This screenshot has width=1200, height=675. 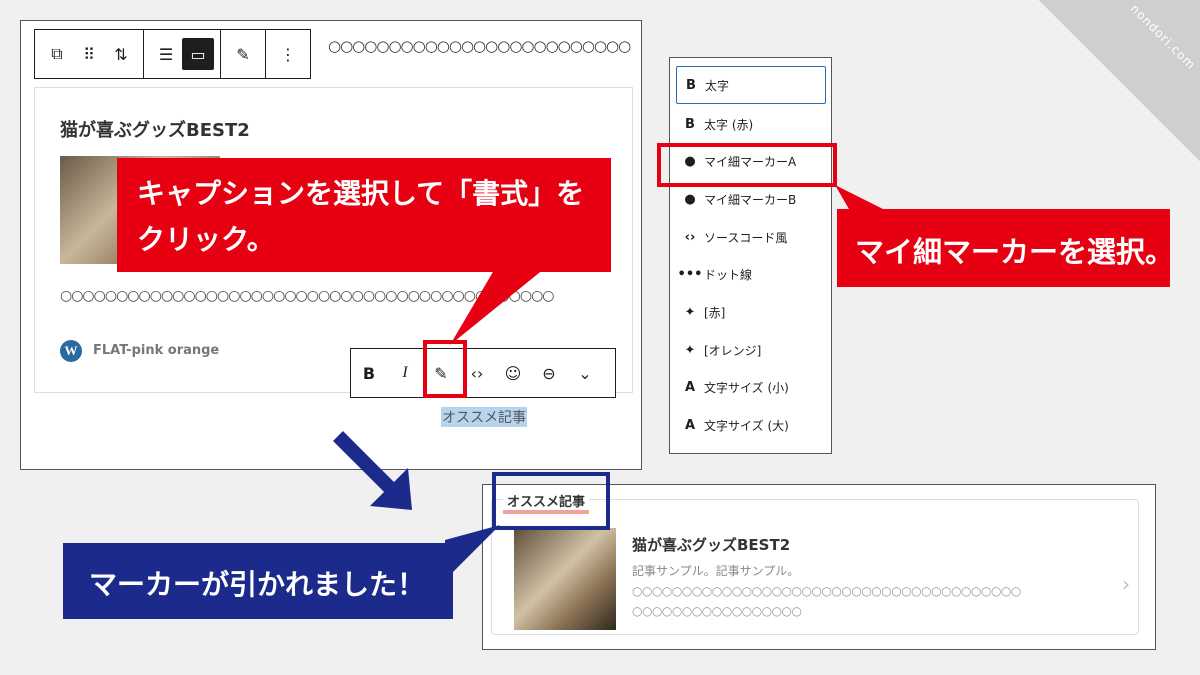 What do you see at coordinates (513, 373) in the screenshot?
I see `emoji-button: ☺` at bounding box center [513, 373].